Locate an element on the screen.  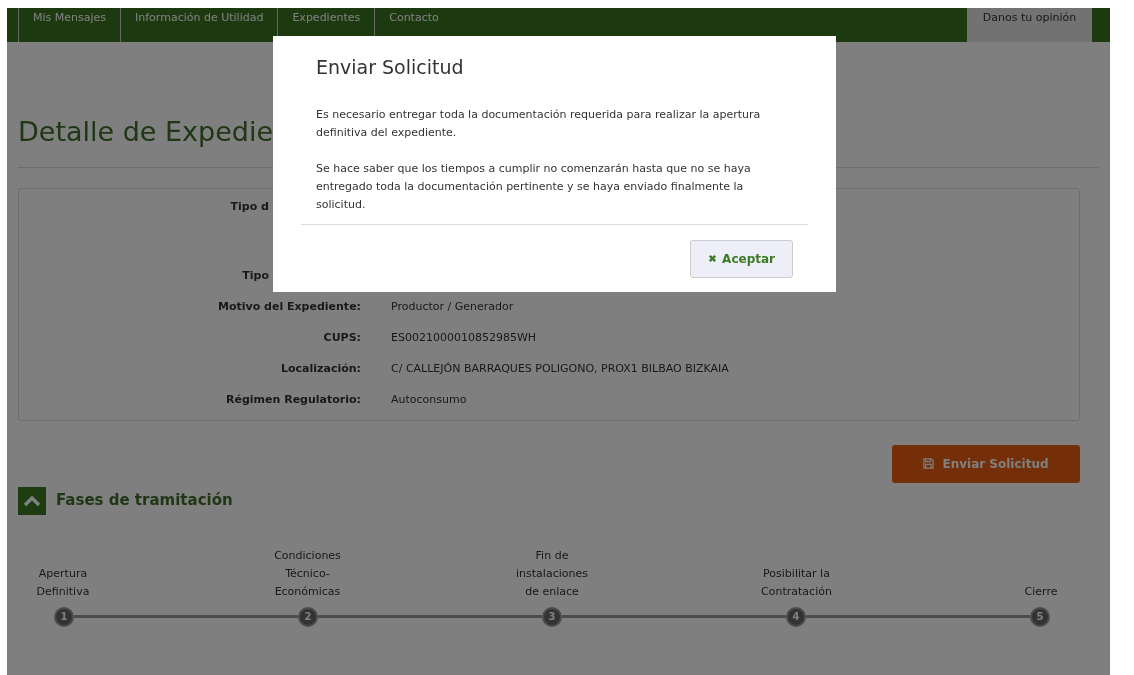
modal-text: Se hace saber que los tiempos a cumplir no comenzarán hasta que no se haya entregado toda la documentación pertinente y se haya enviado finalmente la solicitud. is located at coordinates (534, 186).